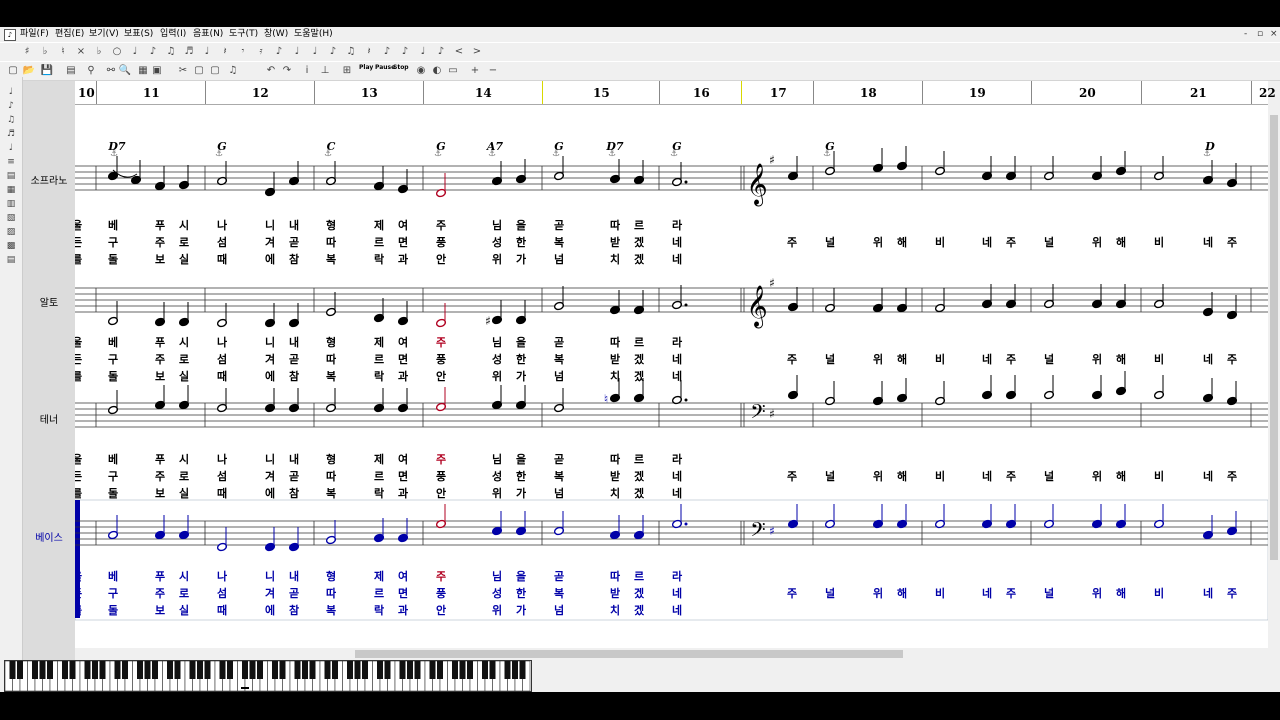  Describe the element at coordinates (27, 52) in the screenshot. I see `note-tool-icon: ♯` at that location.